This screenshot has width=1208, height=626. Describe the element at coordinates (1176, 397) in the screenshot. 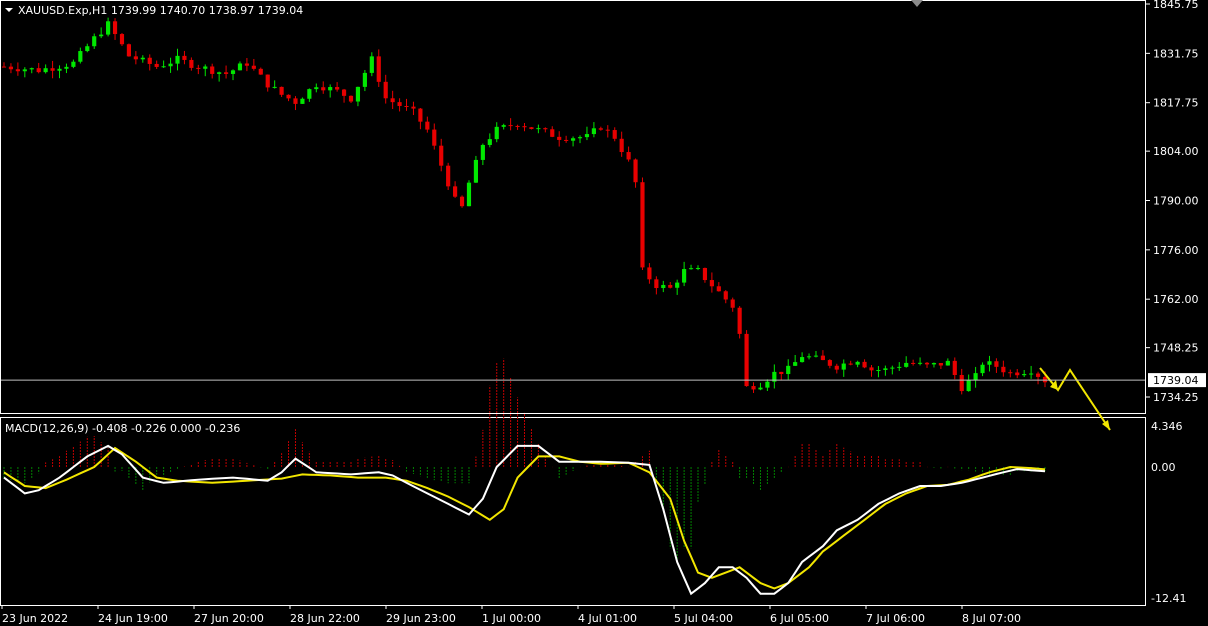

I see `price-tick-label: 1734.25` at that location.